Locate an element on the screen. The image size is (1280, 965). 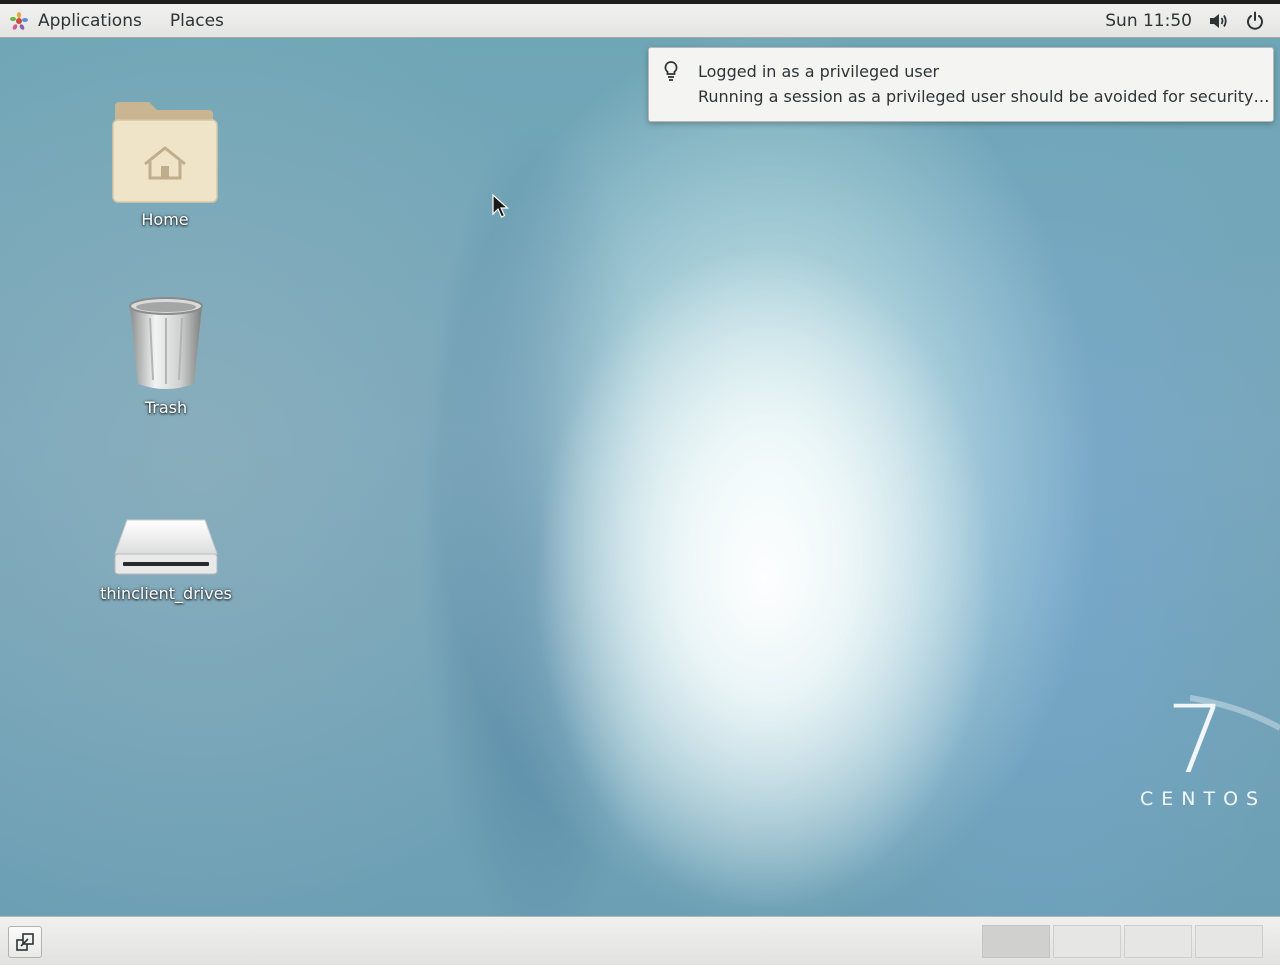
centos-branding: 7 CENTOS is located at coordinates (1201, 754).